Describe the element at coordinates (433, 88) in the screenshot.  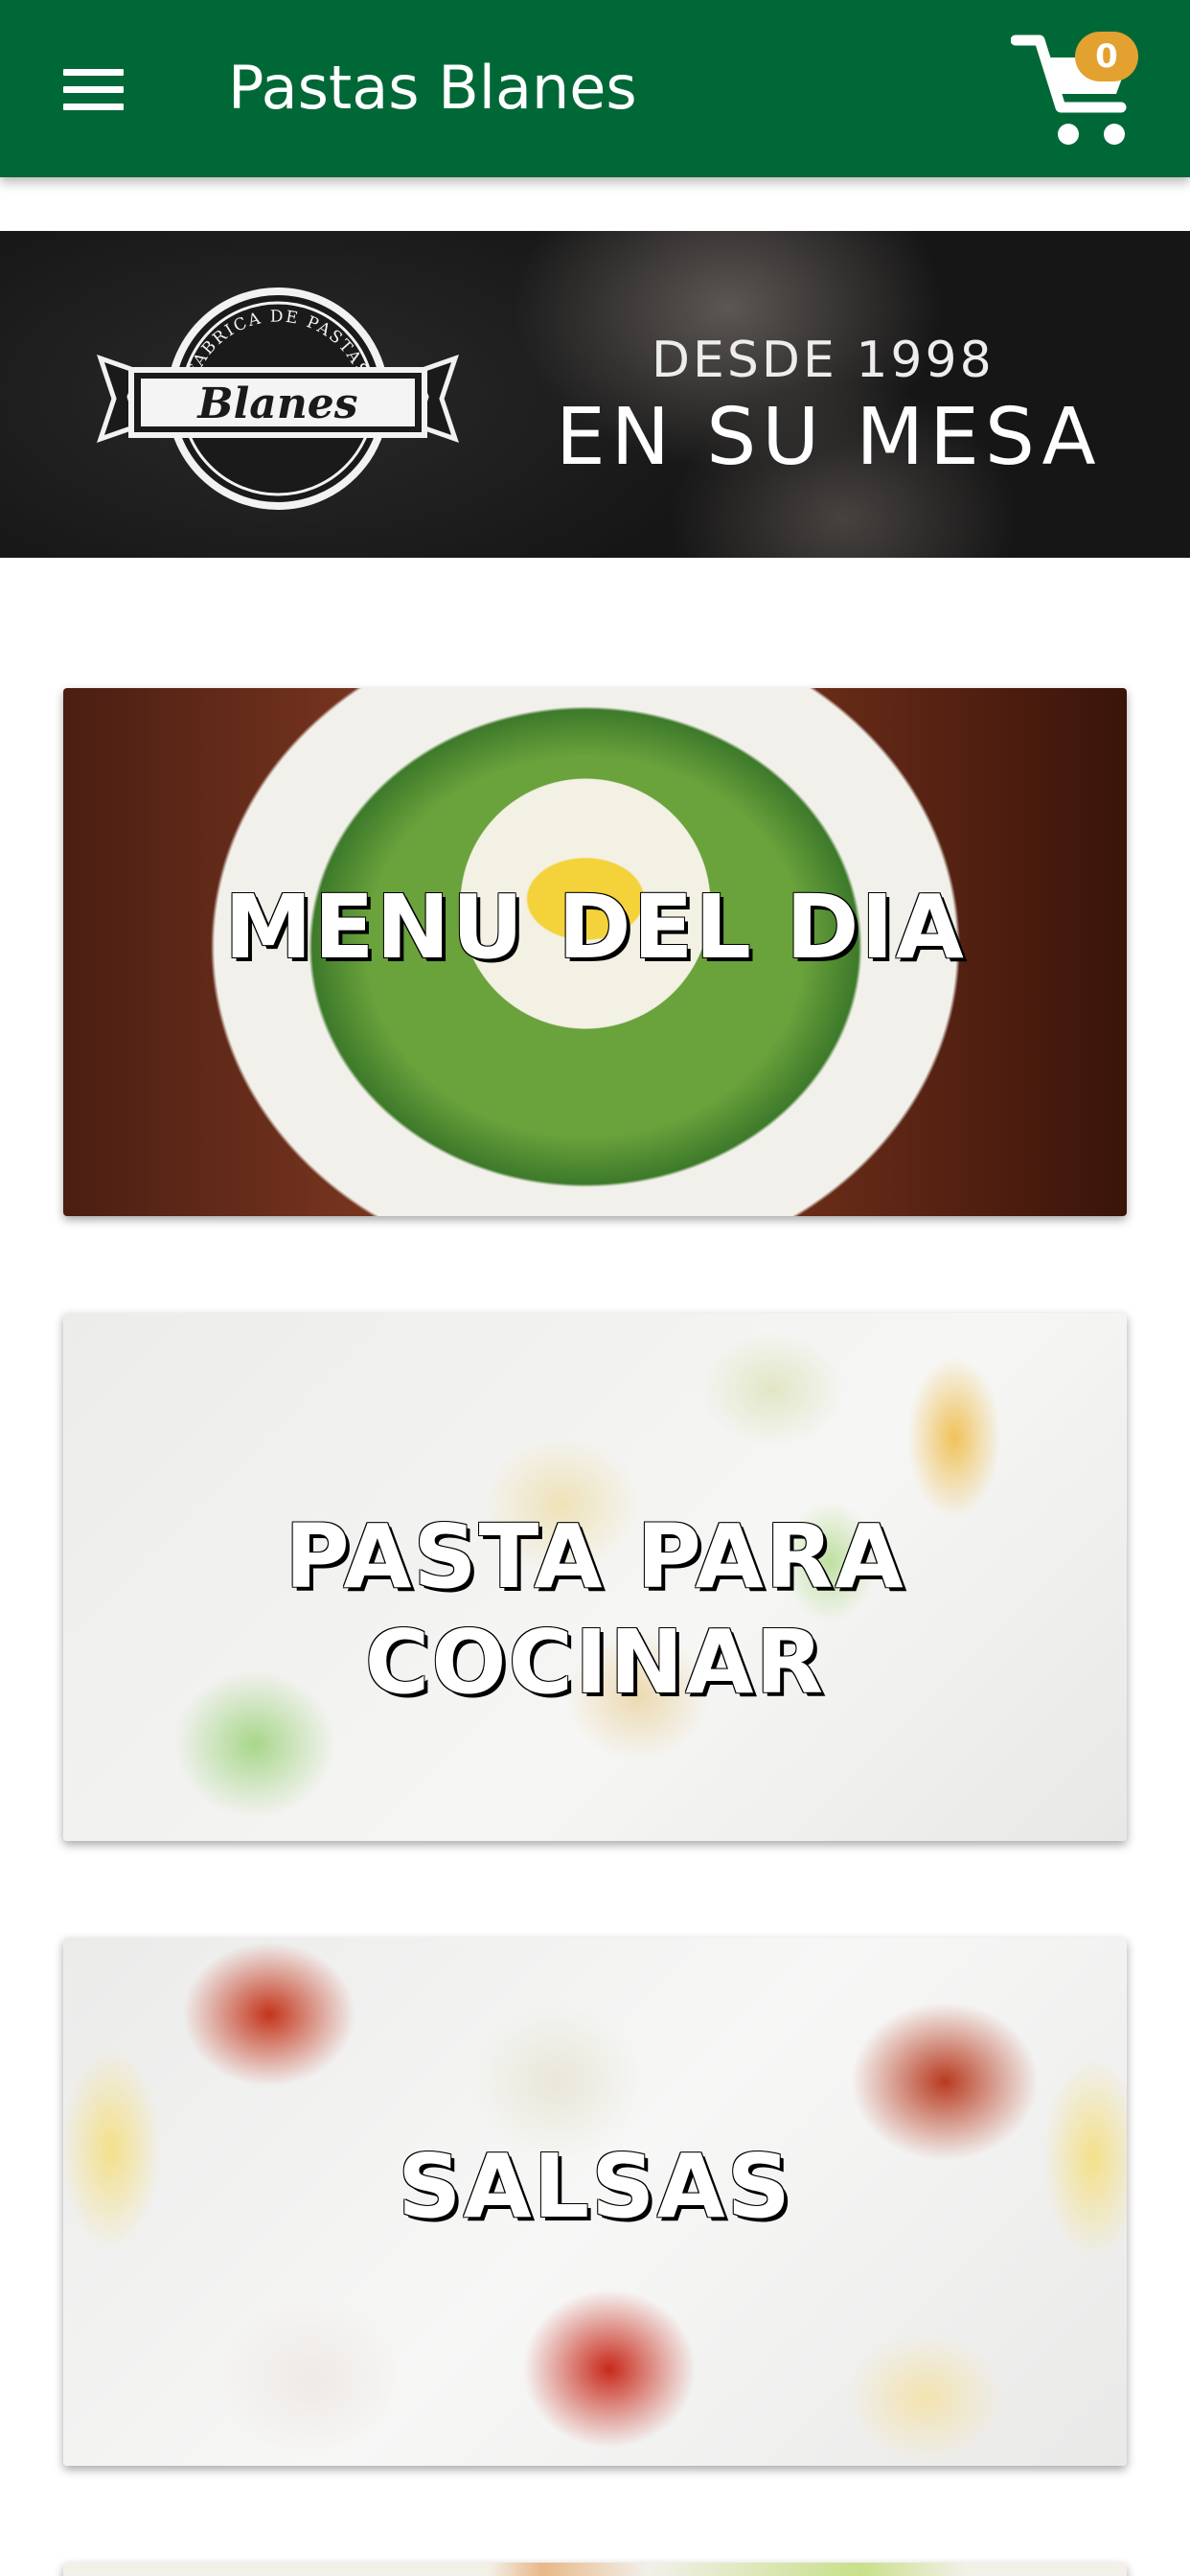
I see `app-title: Pastas Blanes` at that location.